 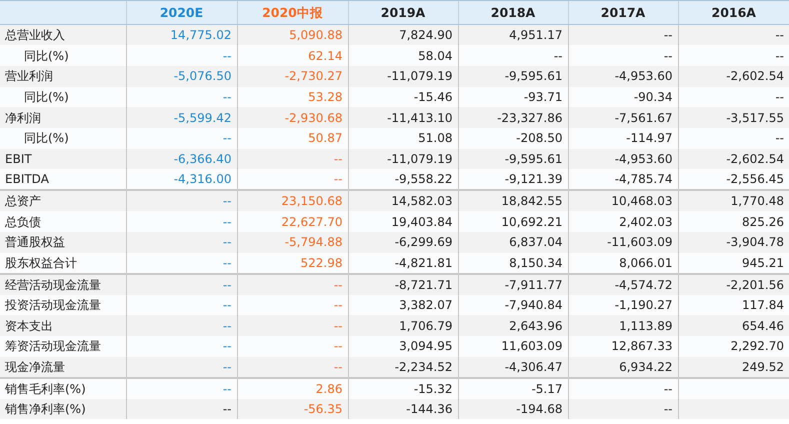 What do you see at coordinates (733, 221) in the screenshot?
I see `table-cell: 825.26` at bounding box center [733, 221].